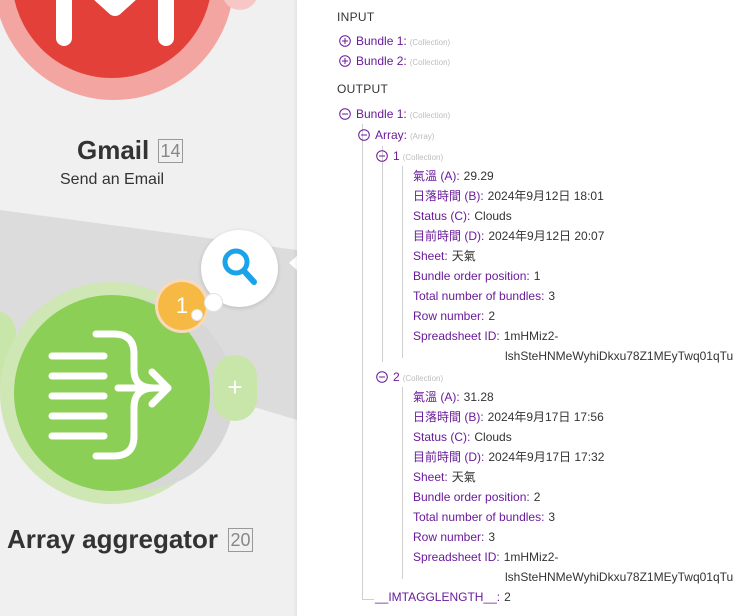 The height and width of the screenshot is (616, 742). What do you see at coordinates (545, 417) in the screenshot?
I see `field-value: 2024年9月17日 17:56` at bounding box center [545, 417].